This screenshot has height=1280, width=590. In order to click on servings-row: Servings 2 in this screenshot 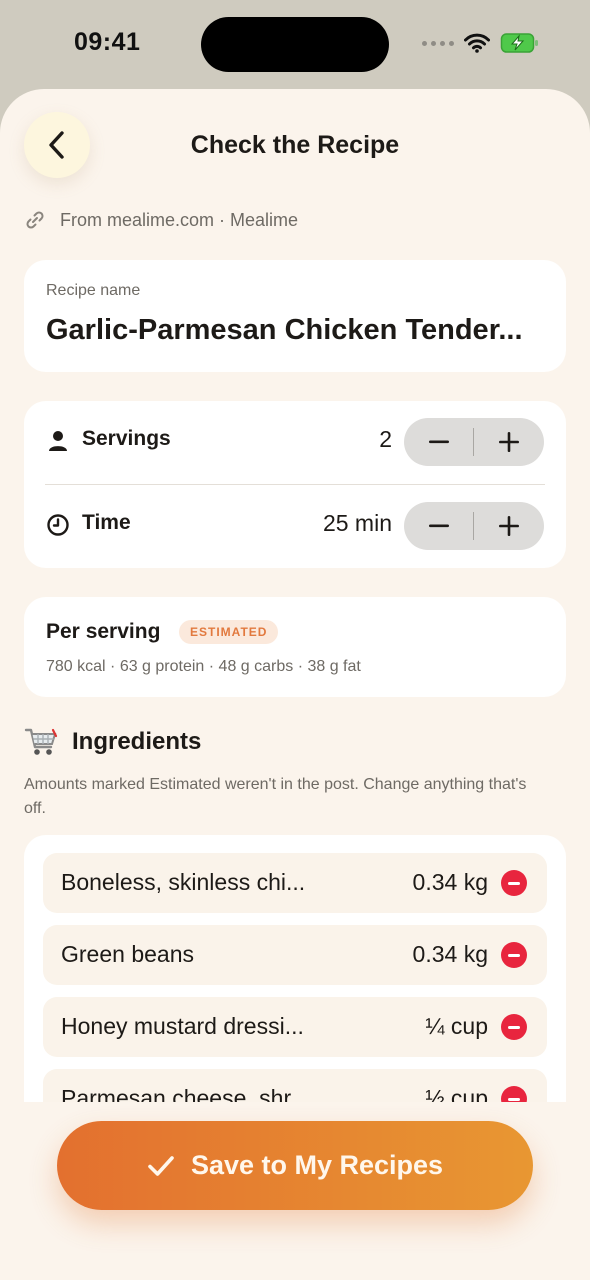, I will do `click(295, 441)`.